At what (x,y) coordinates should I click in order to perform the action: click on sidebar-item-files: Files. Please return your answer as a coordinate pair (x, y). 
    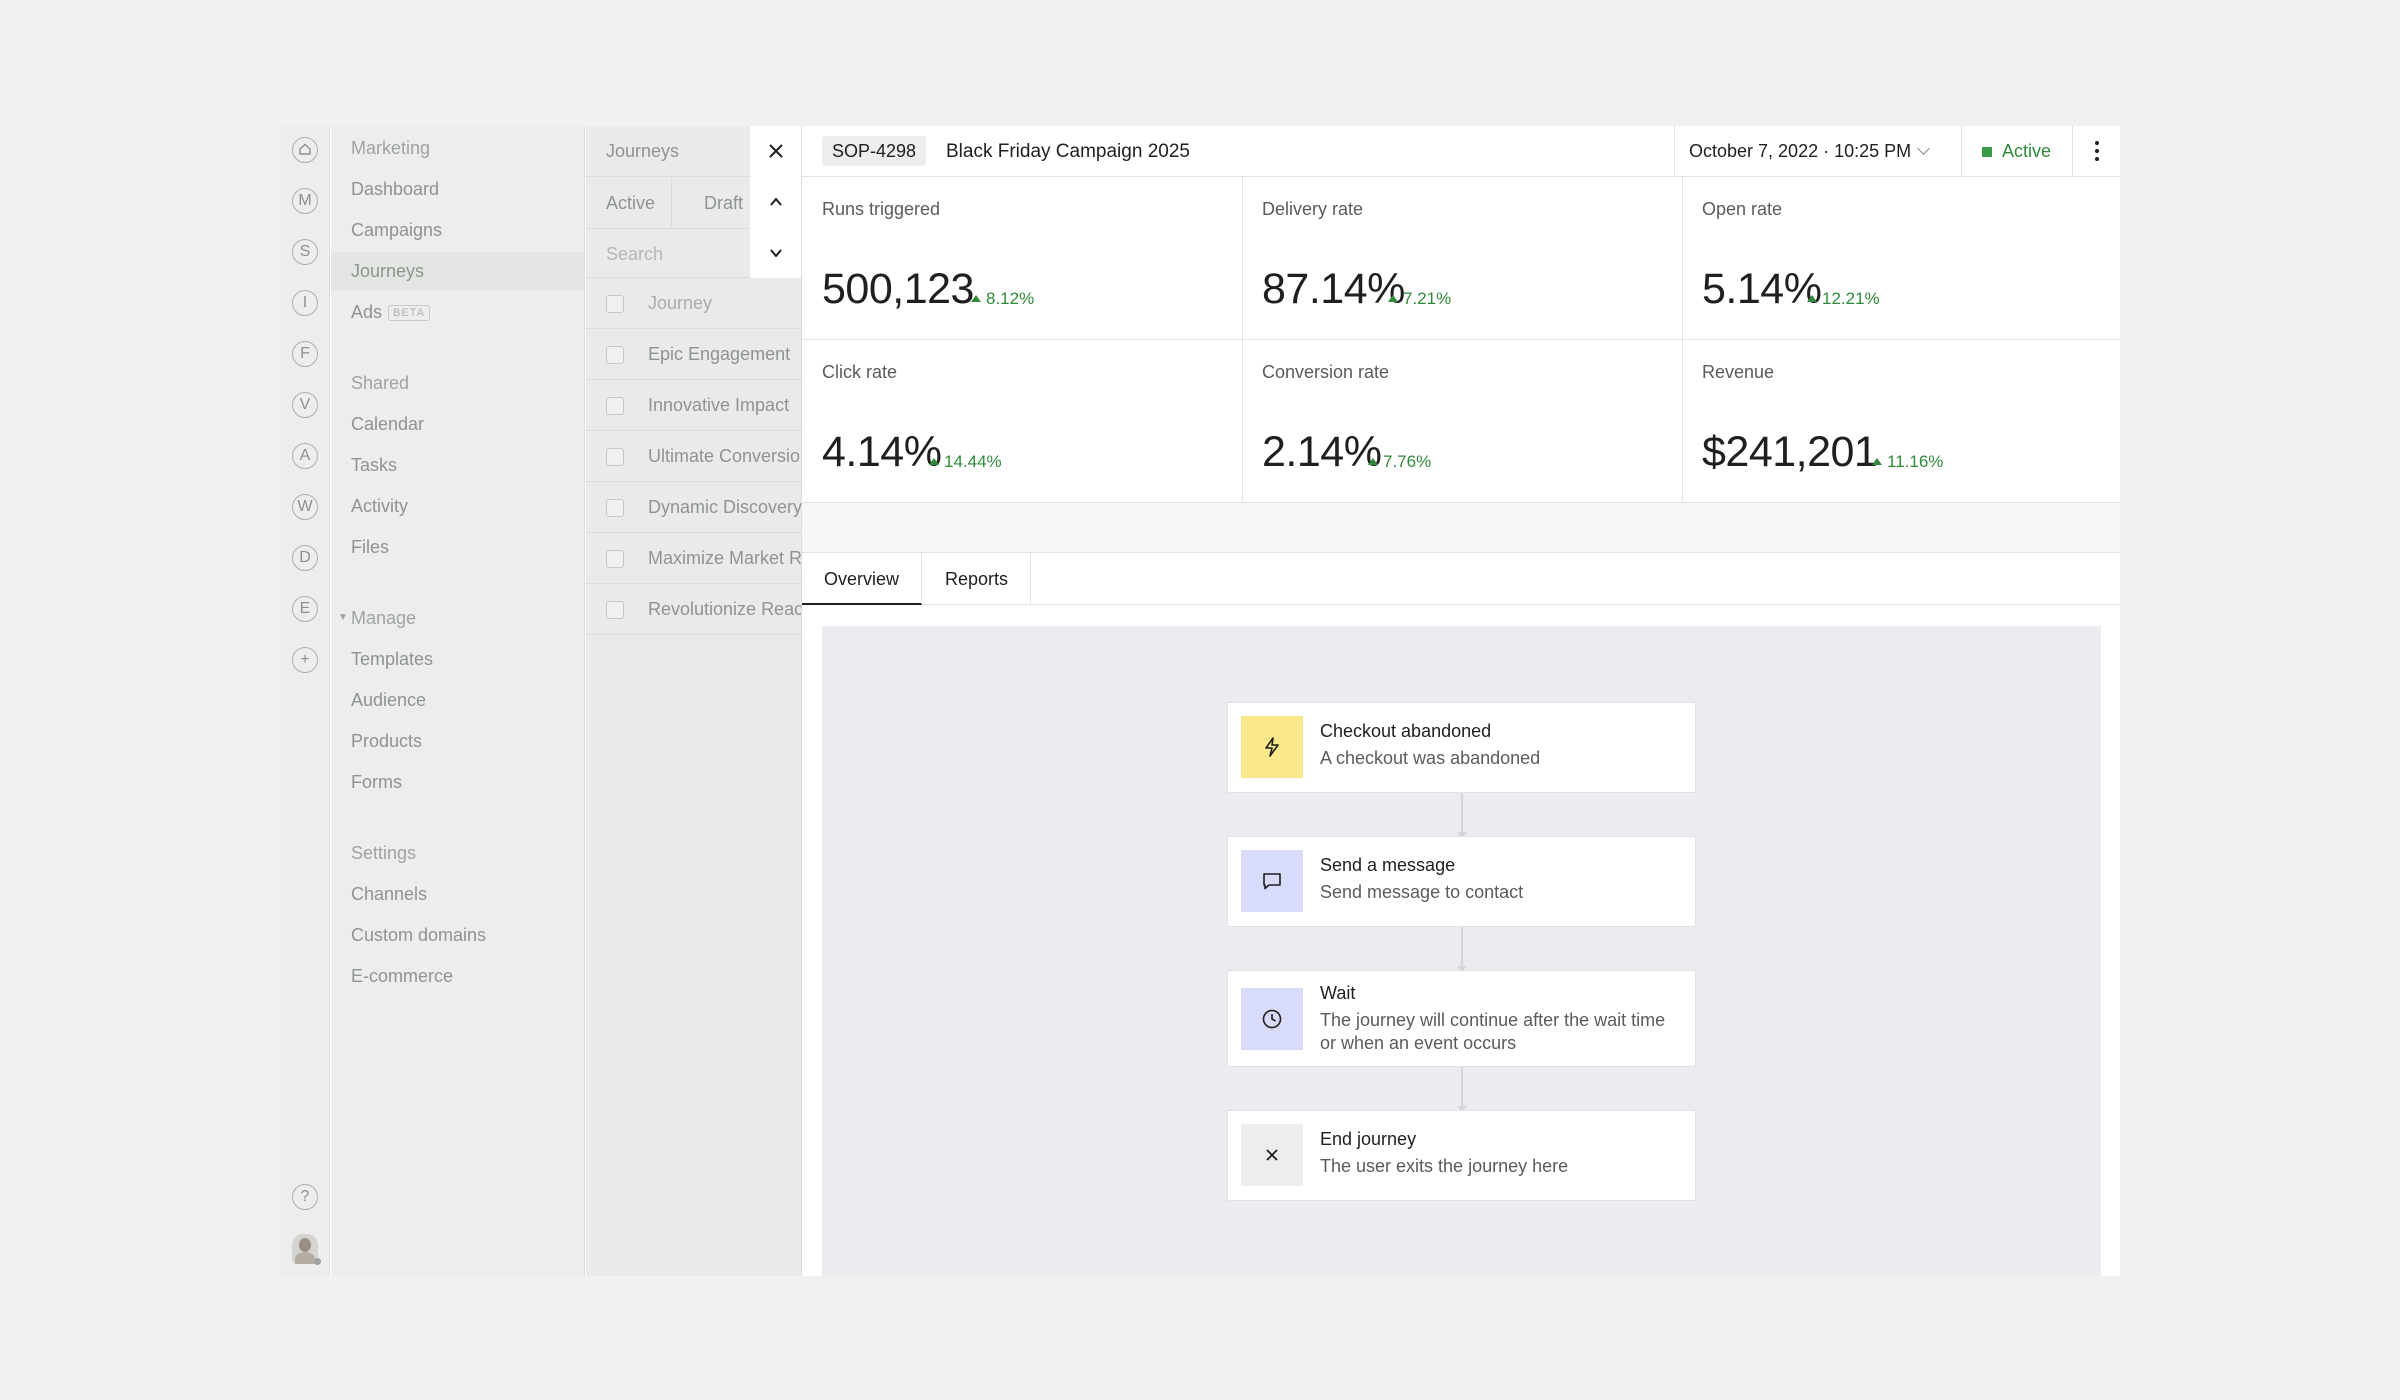
    Looking at the image, I should click on (457, 547).